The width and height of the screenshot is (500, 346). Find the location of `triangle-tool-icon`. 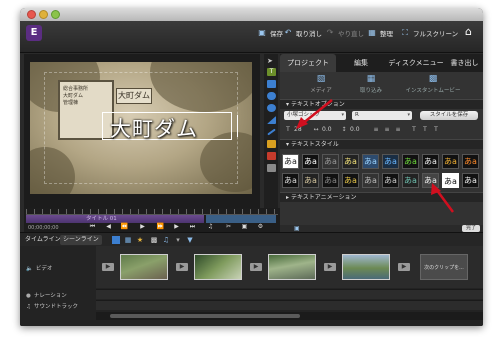

triangle-tool-icon is located at coordinates (271, 120).